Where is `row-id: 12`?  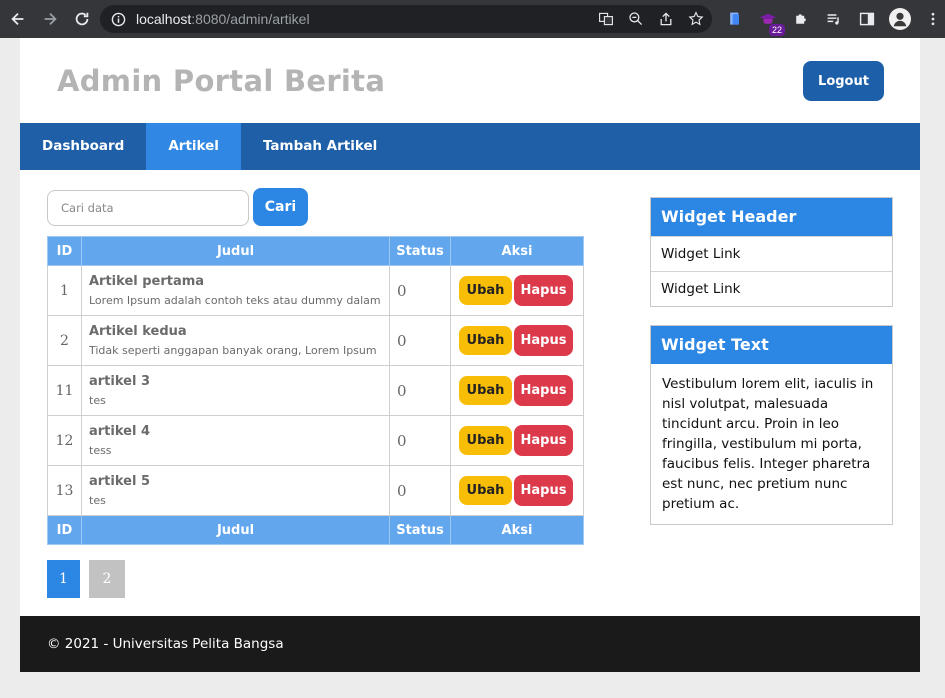
row-id: 12 is located at coordinates (64, 440).